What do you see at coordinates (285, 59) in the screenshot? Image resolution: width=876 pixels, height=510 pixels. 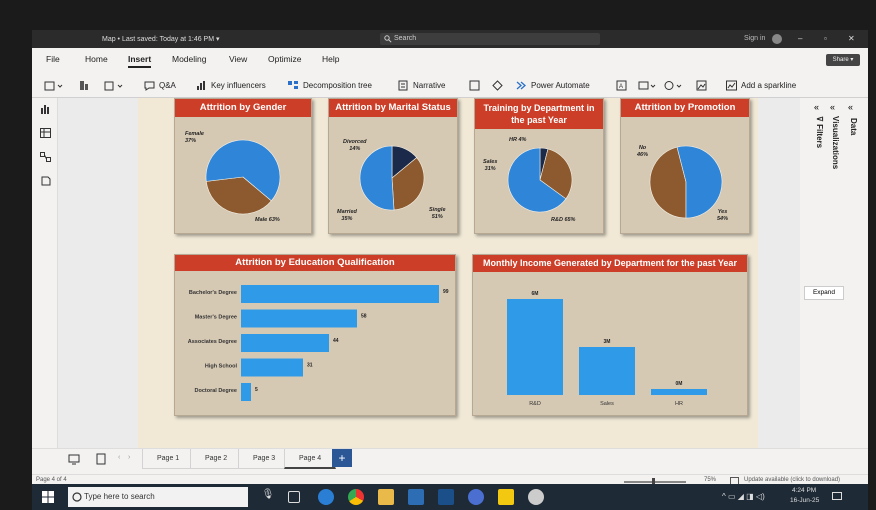 I see `menu-optimize: Optimize` at bounding box center [285, 59].